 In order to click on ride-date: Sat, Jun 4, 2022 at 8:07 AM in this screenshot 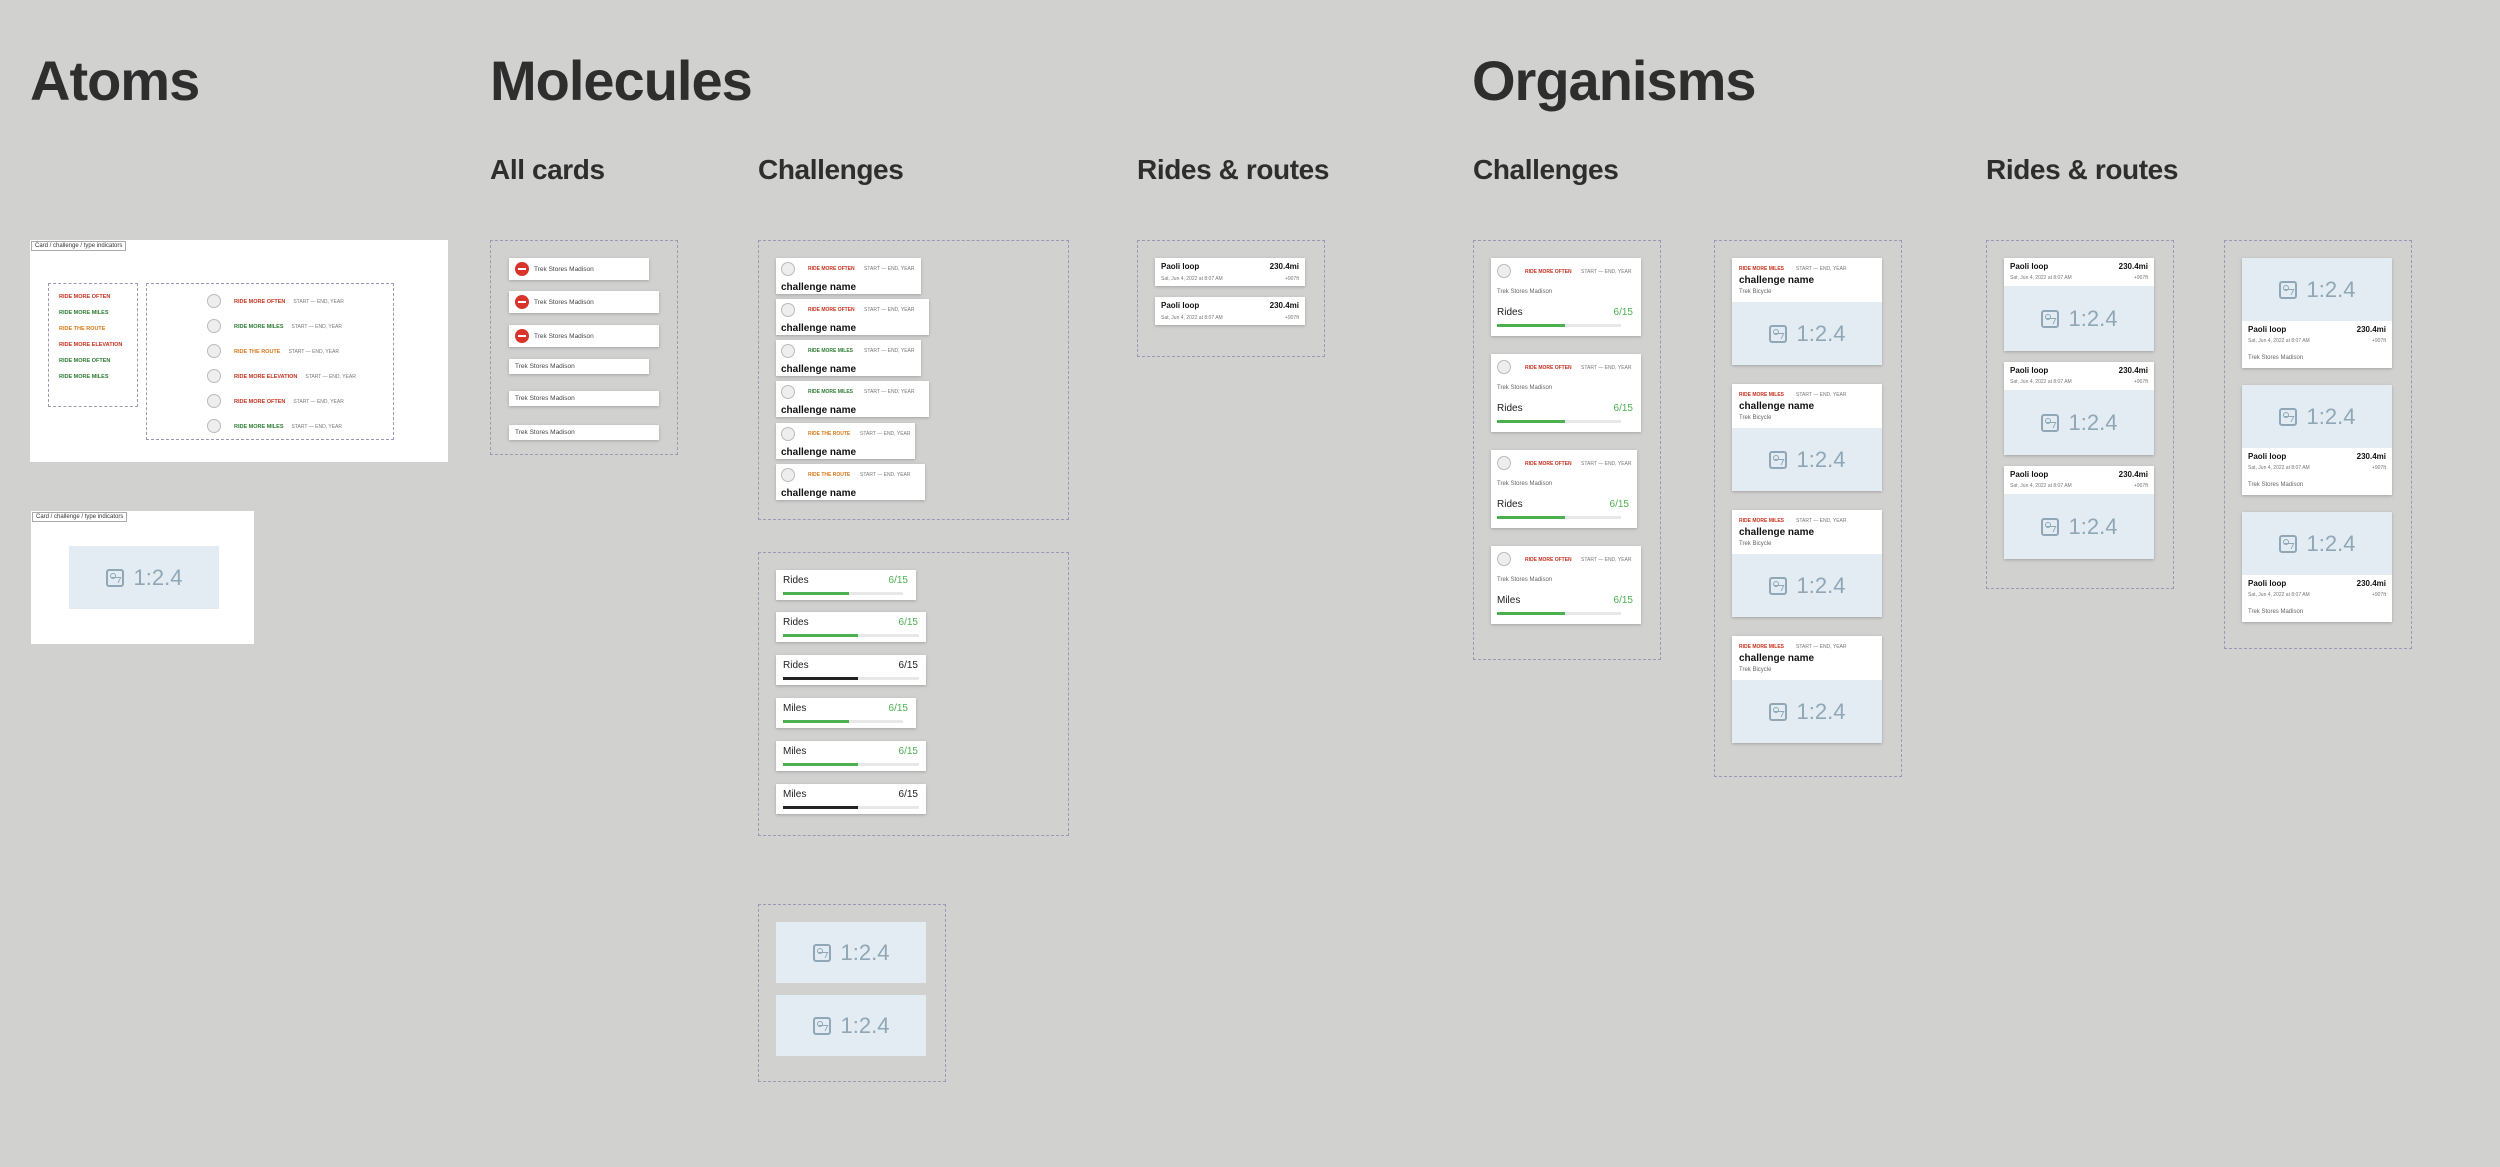, I will do `click(2279, 341)`.